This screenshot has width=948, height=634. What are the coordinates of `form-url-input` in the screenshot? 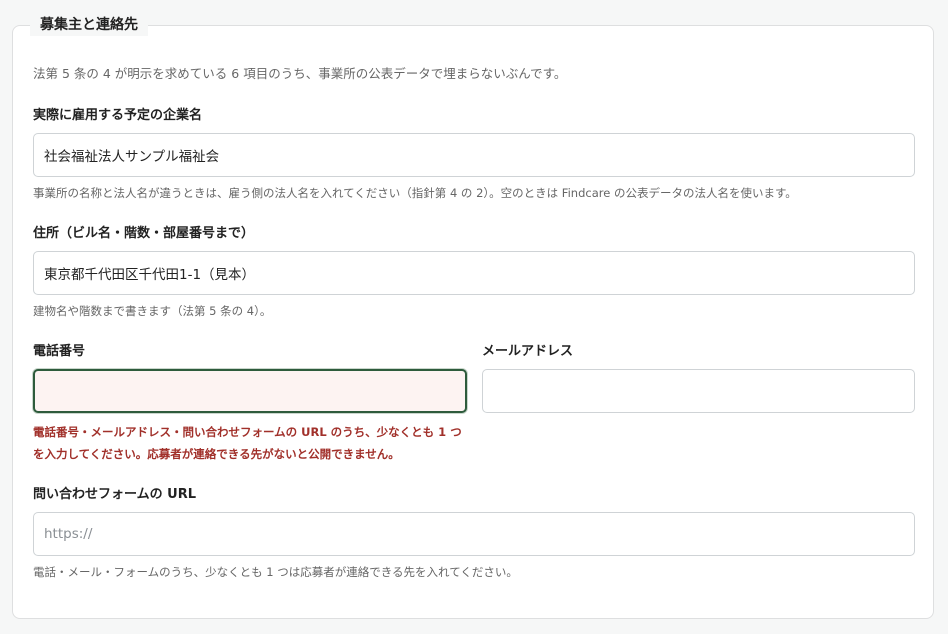 It's located at (474, 534).